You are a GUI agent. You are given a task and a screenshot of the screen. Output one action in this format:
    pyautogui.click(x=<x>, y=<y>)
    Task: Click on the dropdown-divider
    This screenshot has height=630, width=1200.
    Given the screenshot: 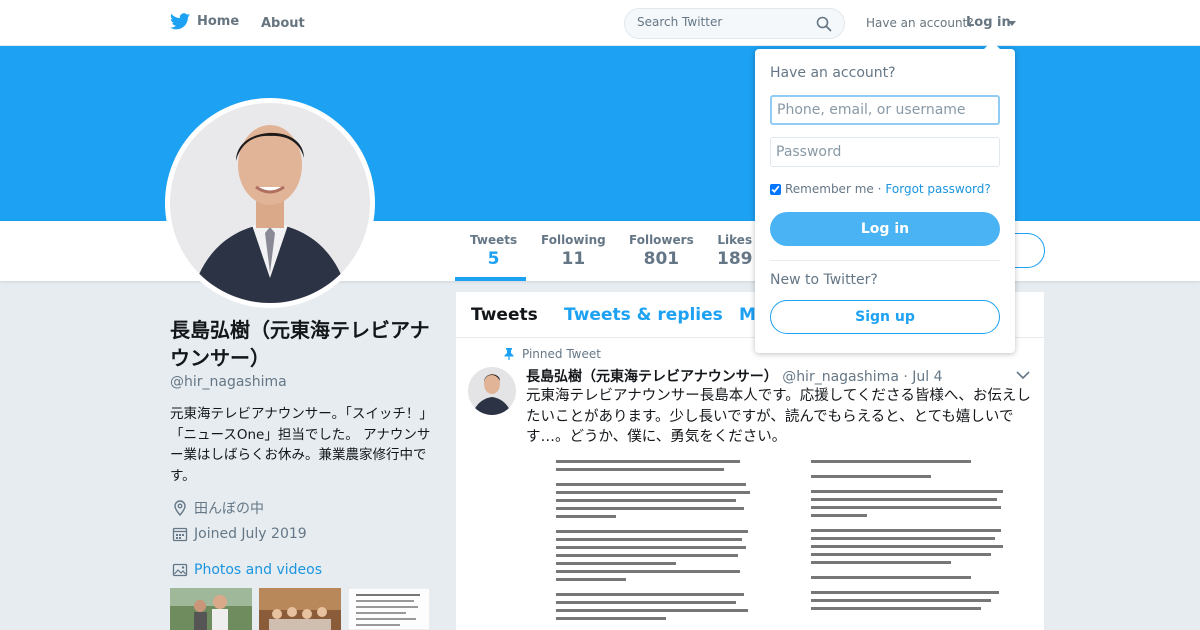 What is the action you would take?
    pyautogui.click(x=885, y=260)
    